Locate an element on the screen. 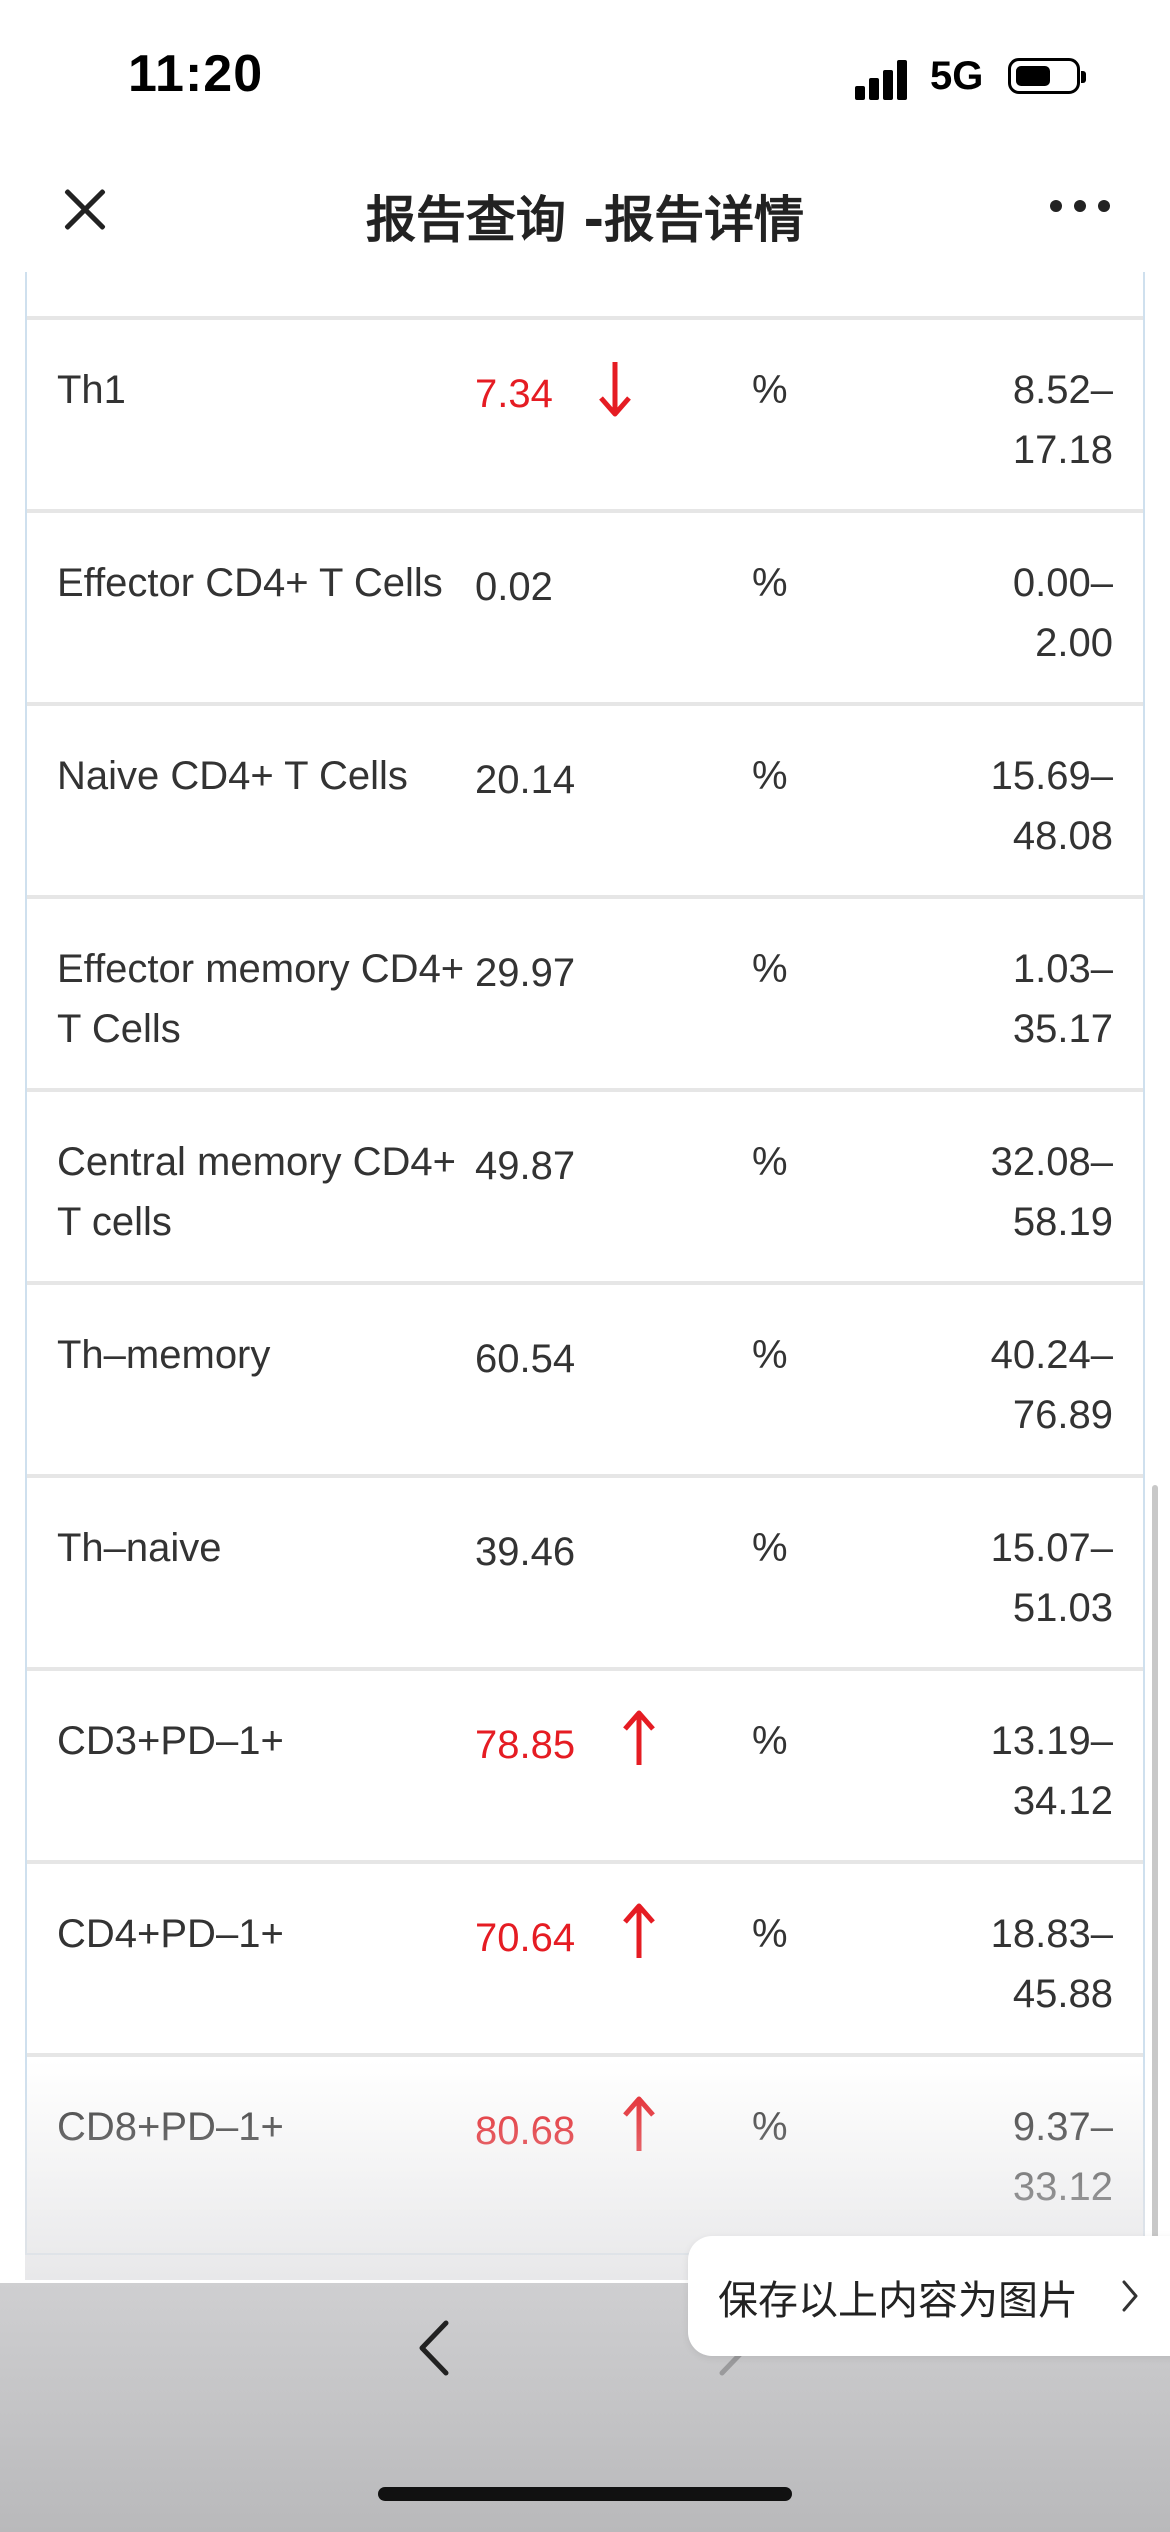 This screenshot has height=2532, width=1170. range-upper: 2.00 is located at coordinates (1074, 643).